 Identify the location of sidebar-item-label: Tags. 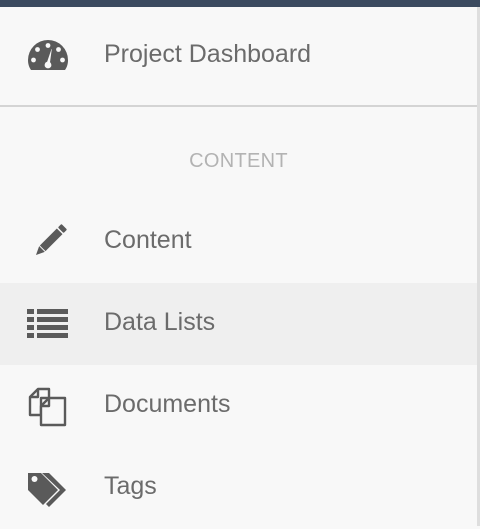
(130, 486).